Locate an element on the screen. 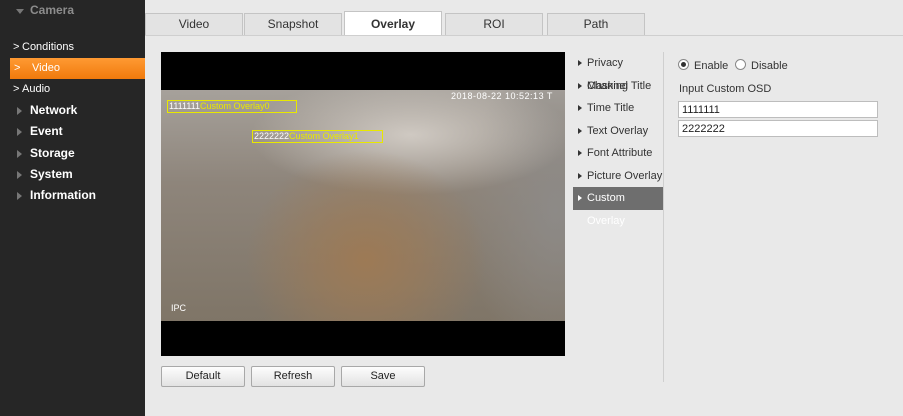 The width and height of the screenshot is (903, 416). time-title-osd: 2018-08-22 10:52:13 T is located at coordinates (502, 96).